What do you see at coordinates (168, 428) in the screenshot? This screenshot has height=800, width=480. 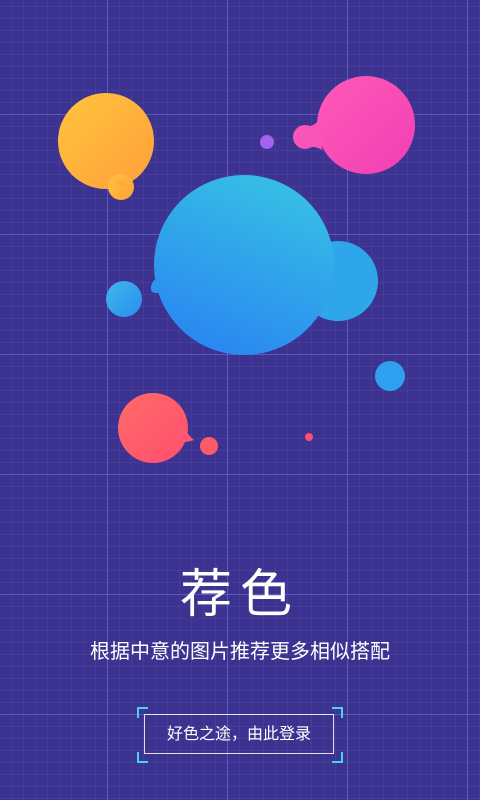 I see `red-bubble` at bounding box center [168, 428].